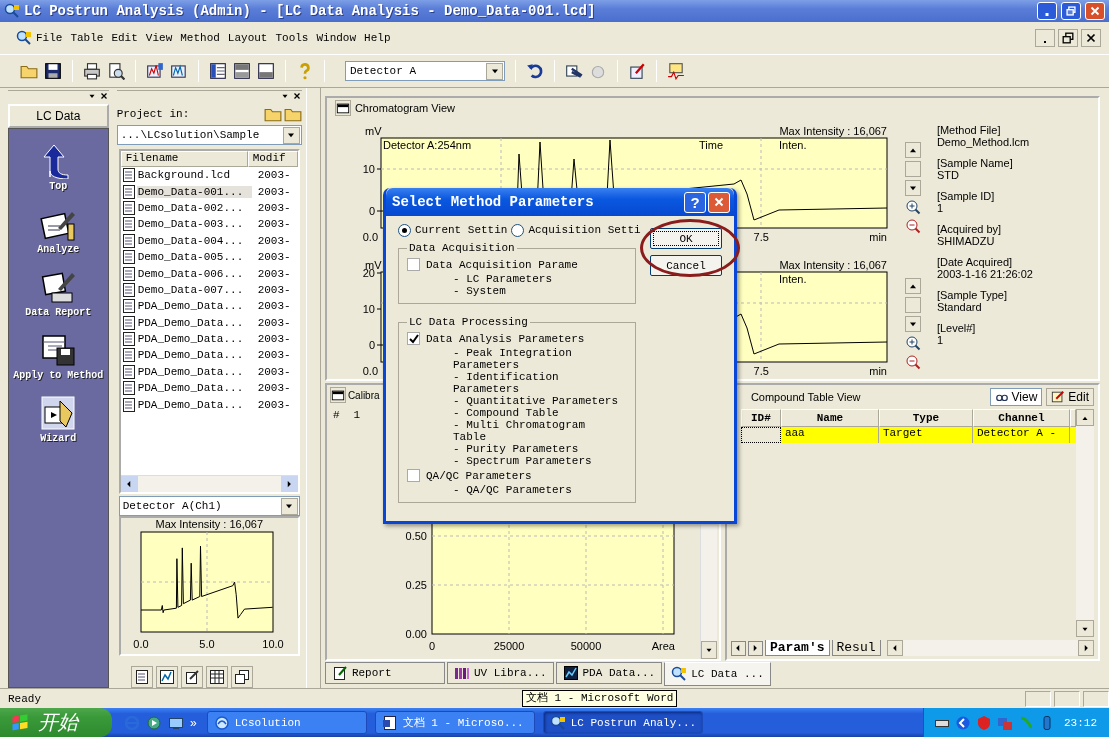 The image size is (1109, 737). Describe the element at coordinates (141, 677) in the screenshot. I see `data-tab-icon` at that location.